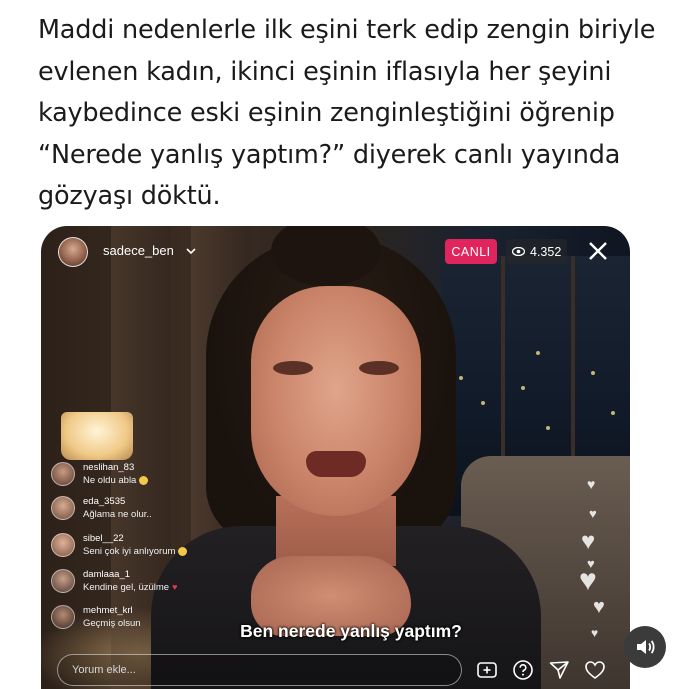  I want to click on add-video-icon, so click(487, 670).